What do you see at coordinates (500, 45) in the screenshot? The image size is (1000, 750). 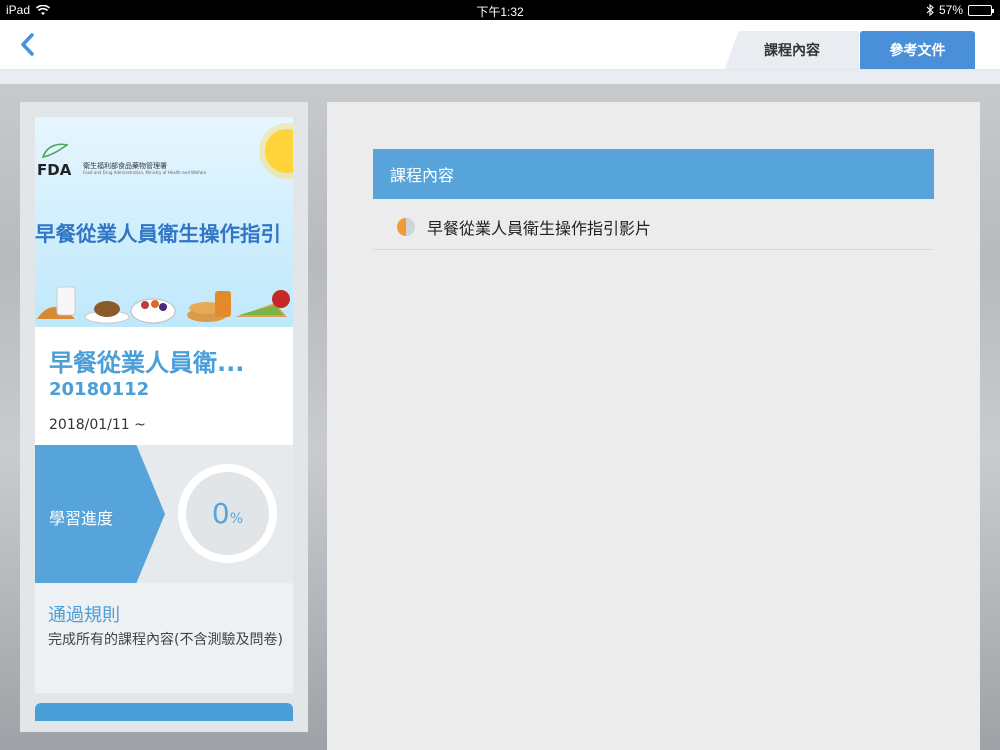 I see `nav-bar: 課程內容 參考文件` at bounding box center [500, 45].